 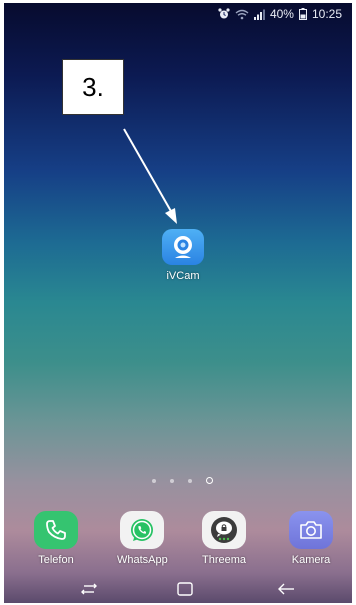 What do you see at coordinates (142, 560) in the screenshot?
I see `app-label: WhatsApp` at bounding box center [142, 560].